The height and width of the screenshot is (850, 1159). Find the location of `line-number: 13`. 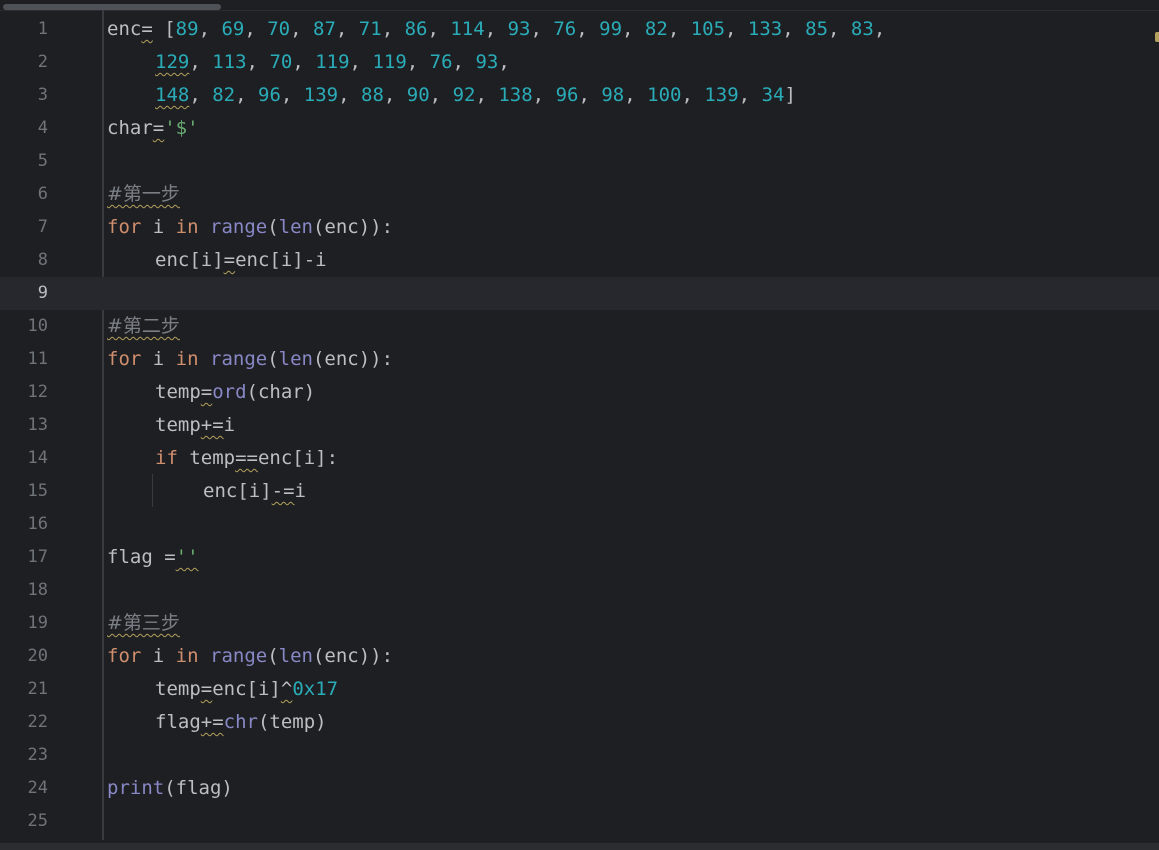

line-number: 13 is located at coordinates (37, 425).